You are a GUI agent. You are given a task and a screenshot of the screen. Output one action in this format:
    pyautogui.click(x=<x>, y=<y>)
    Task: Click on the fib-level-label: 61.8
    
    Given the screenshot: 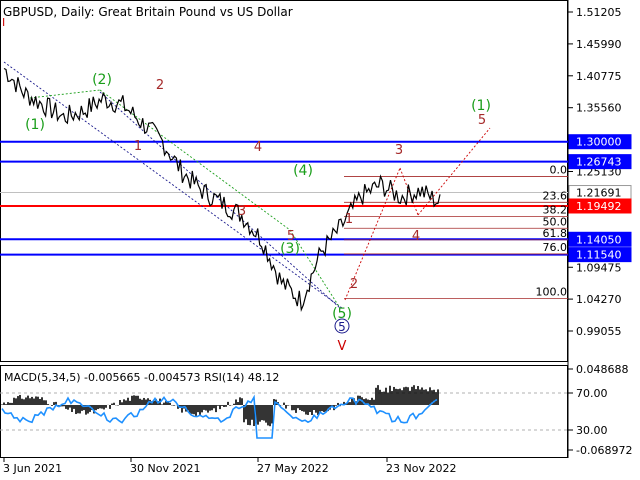 What is the action you would take?
    pyautogui.click(x=555, y=233)
    